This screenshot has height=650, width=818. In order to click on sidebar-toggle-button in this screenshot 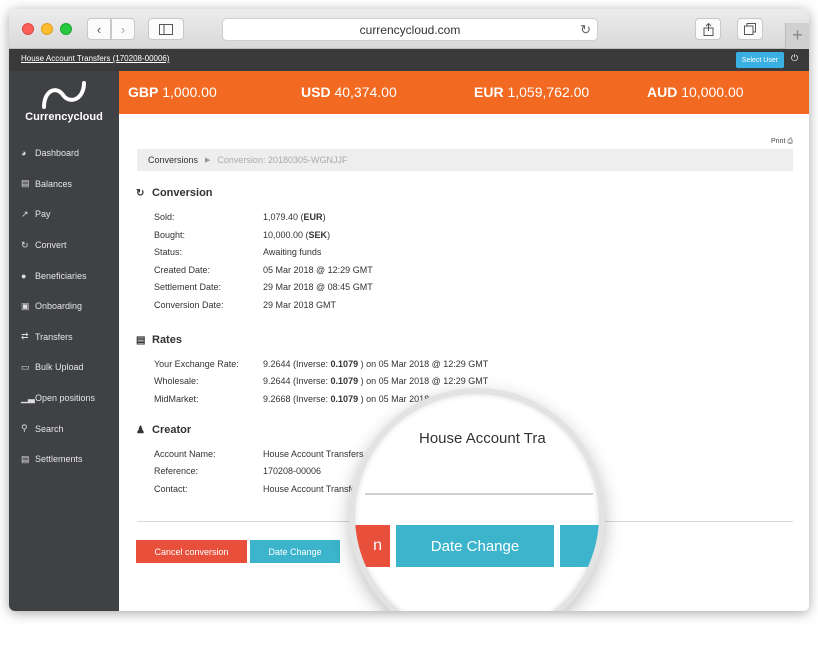, I will do `click(166, 29)`.